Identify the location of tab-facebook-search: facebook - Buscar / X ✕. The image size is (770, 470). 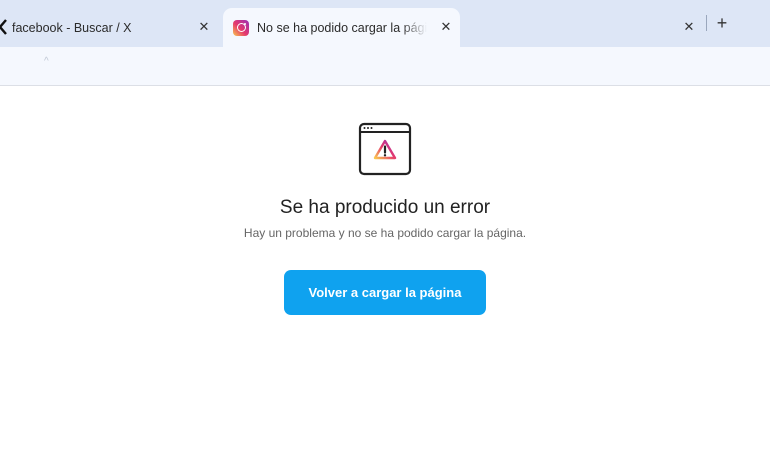
(111, 27).